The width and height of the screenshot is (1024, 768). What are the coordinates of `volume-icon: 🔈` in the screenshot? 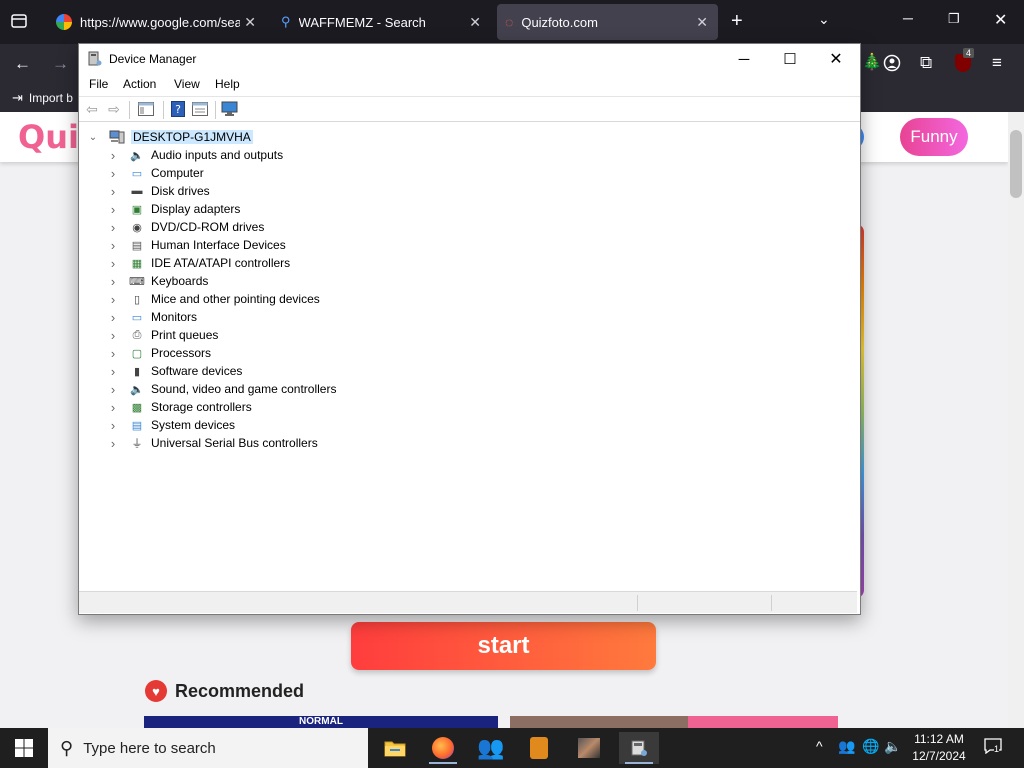 It's located at (892, 746).